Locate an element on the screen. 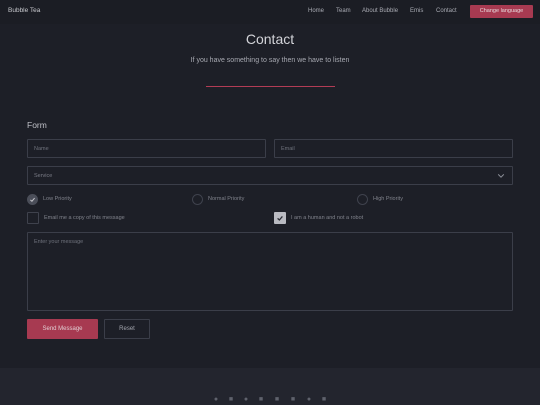 The width and height of the screenshot is (540, 405). change-language-button: Change language is located at coordinates (501, 11).